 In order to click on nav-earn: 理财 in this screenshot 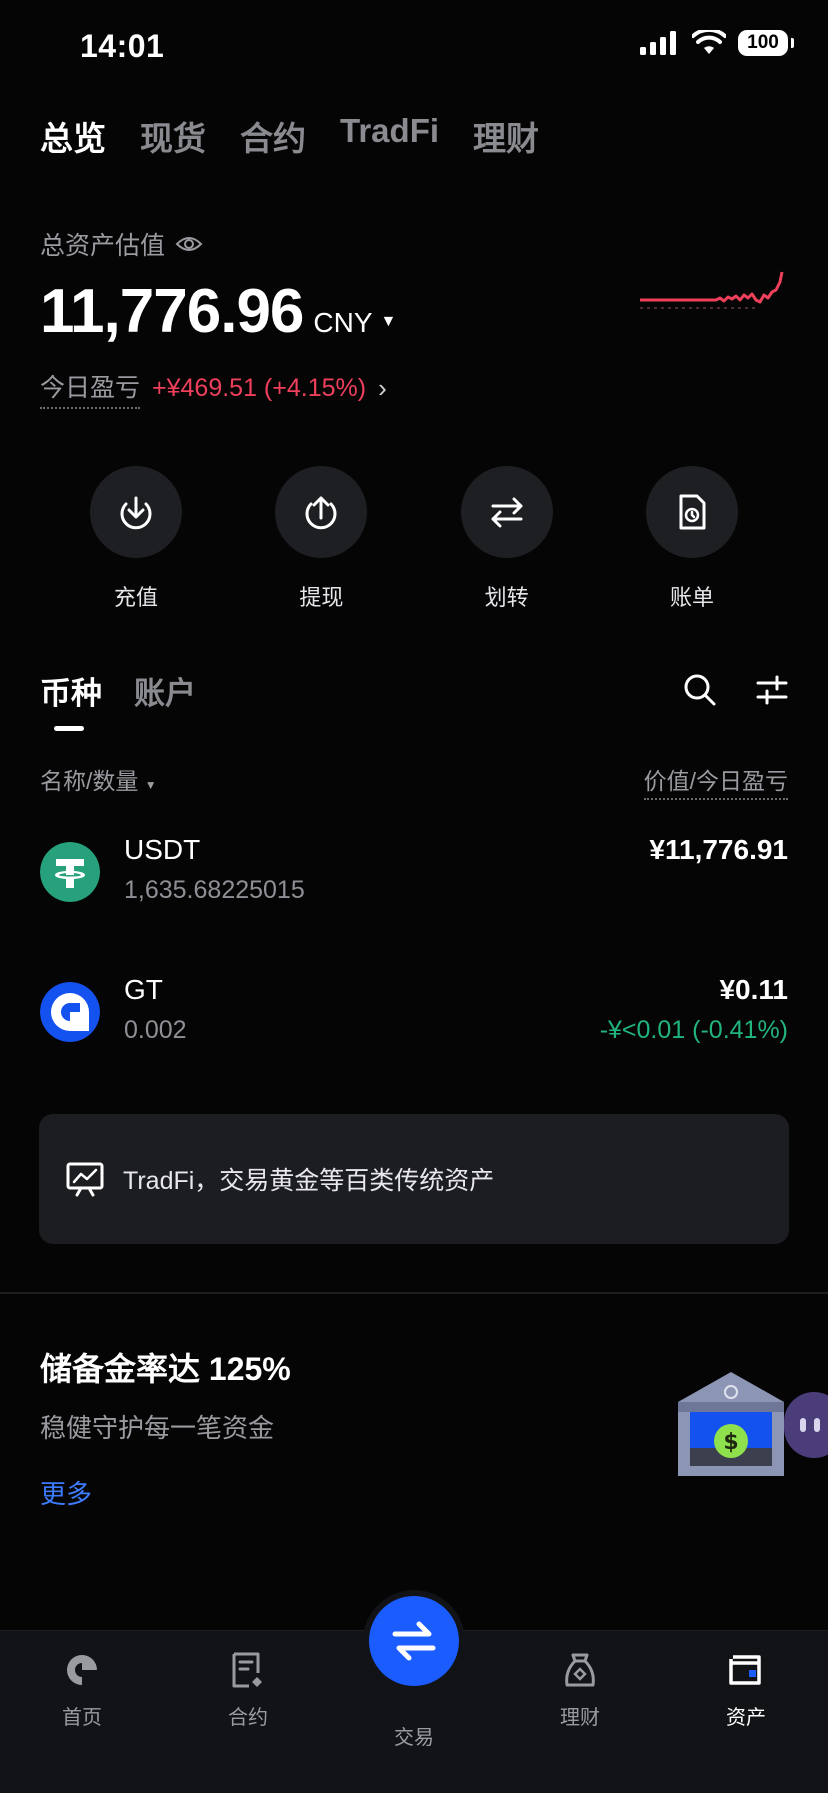, I will do `click(580, 1690)`.